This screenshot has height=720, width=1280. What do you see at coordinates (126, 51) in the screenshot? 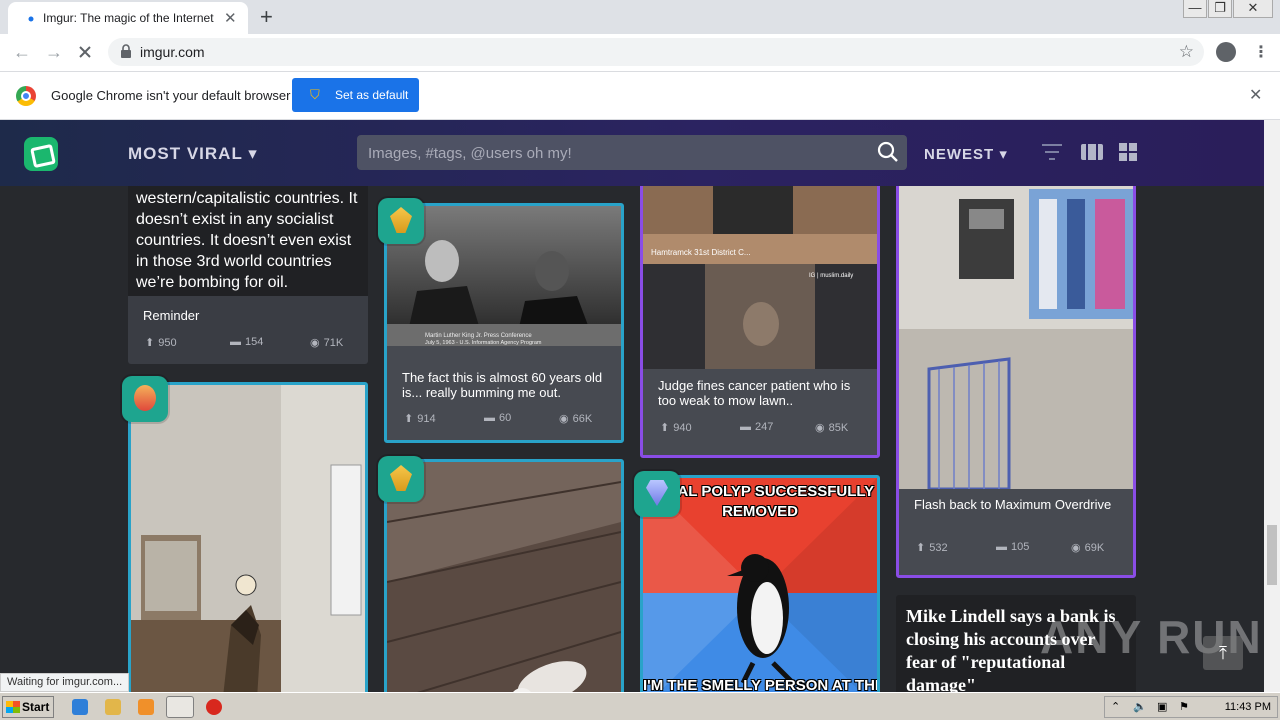
I see `lock-icon` at bounding box center [126, 51].